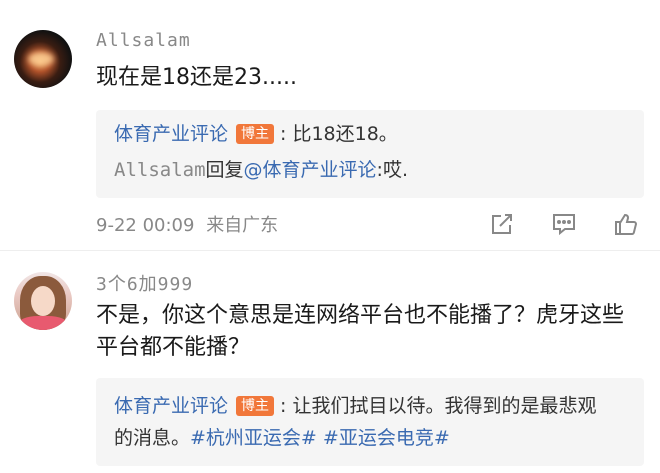 The height and width of the screenshot is (473, 660). What do you see at coordinates (255, 406) in the screenshot?
I see `blogger-badge: 博主` at bounding box center [255, 406].